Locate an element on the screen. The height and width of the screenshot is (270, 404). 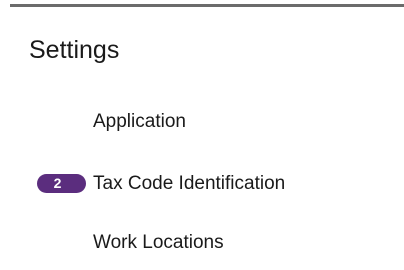
nav-item-label: Work Locations is located at coordinates (158, 242).